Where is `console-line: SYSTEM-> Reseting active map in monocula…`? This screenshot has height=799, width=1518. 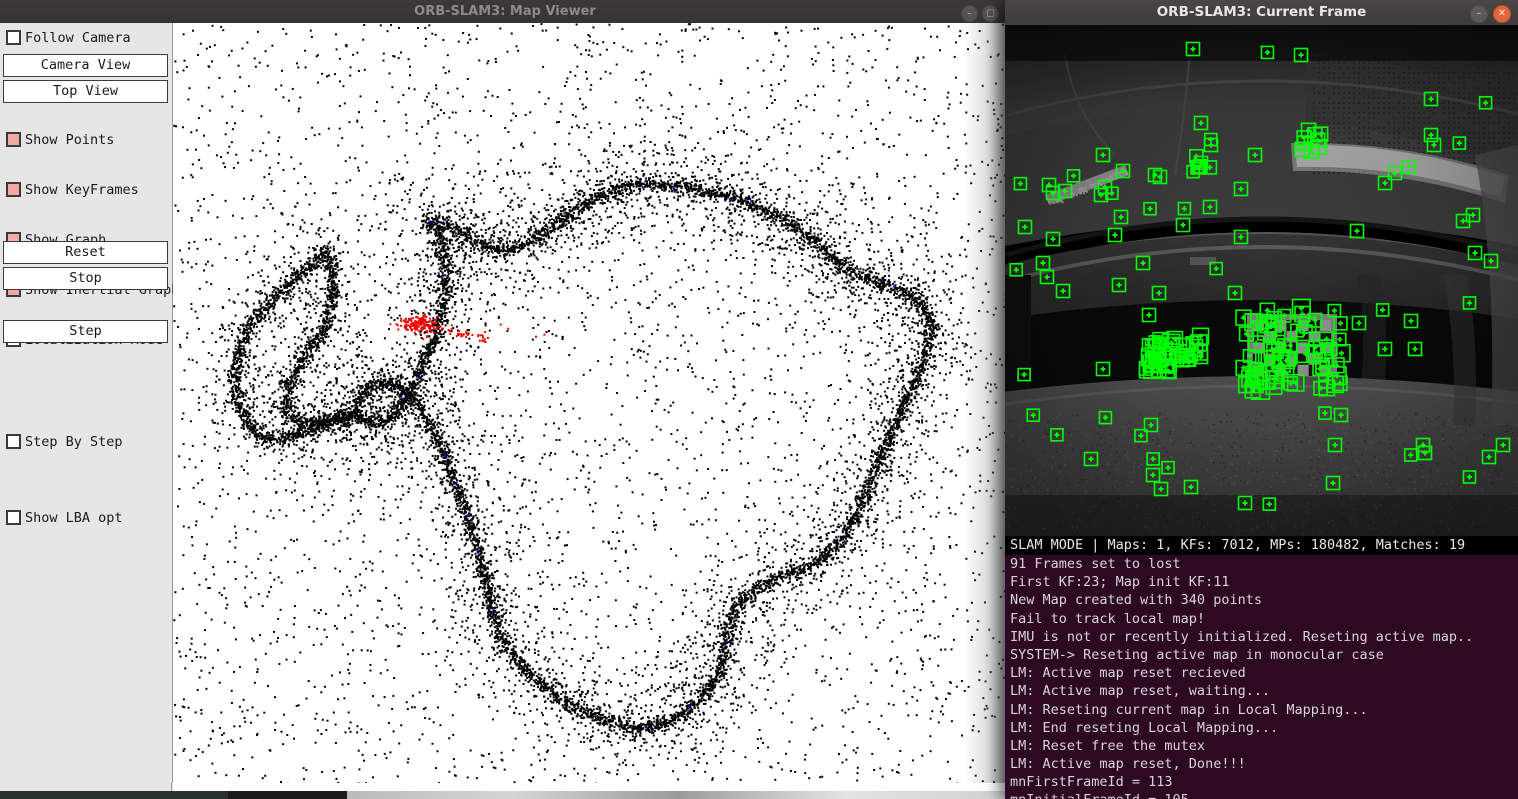
console-line: SYSTEM-> Reseting active map in monocula… is located at coordinates (1197, 654).